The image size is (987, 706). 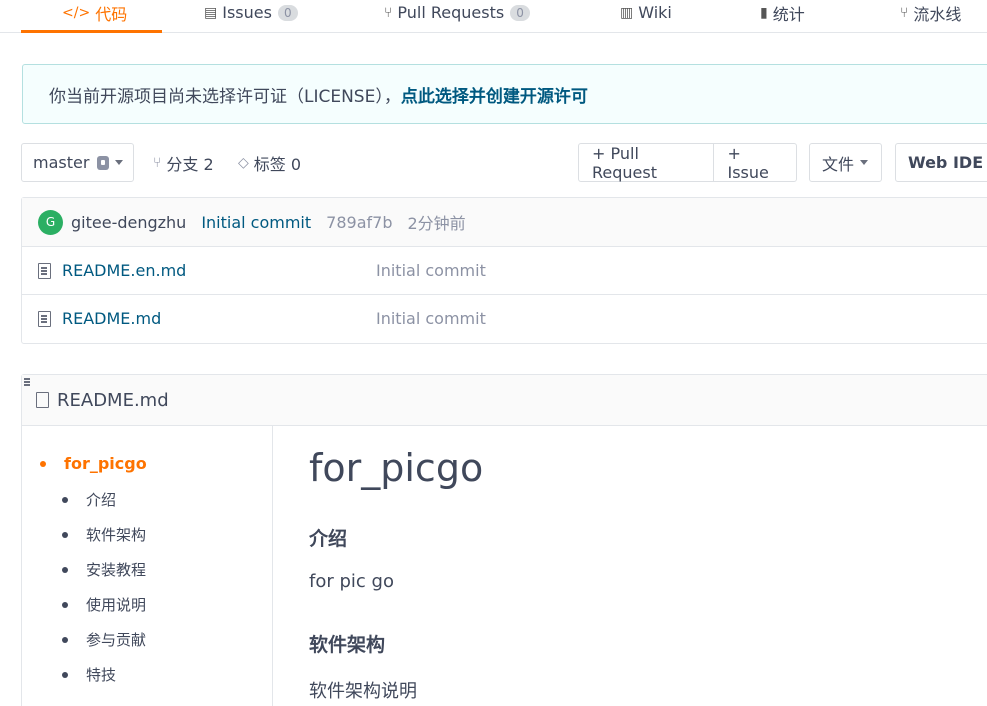 I want to click on active-tab-indicator, so click(x=91, y=31).